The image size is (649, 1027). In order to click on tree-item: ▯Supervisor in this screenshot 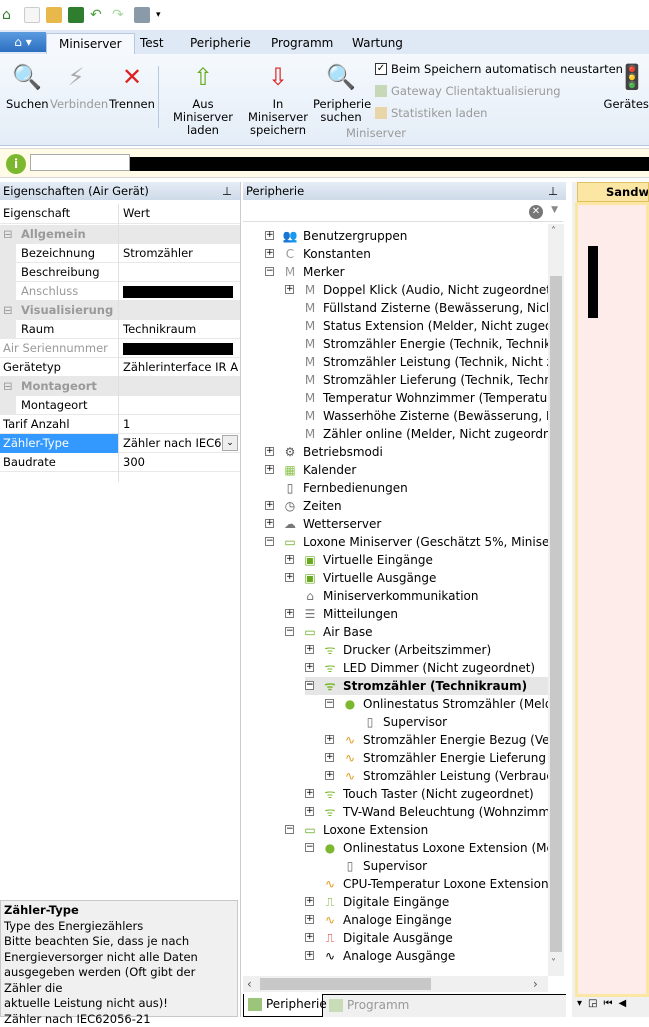, I will do `click(396, 722)`.